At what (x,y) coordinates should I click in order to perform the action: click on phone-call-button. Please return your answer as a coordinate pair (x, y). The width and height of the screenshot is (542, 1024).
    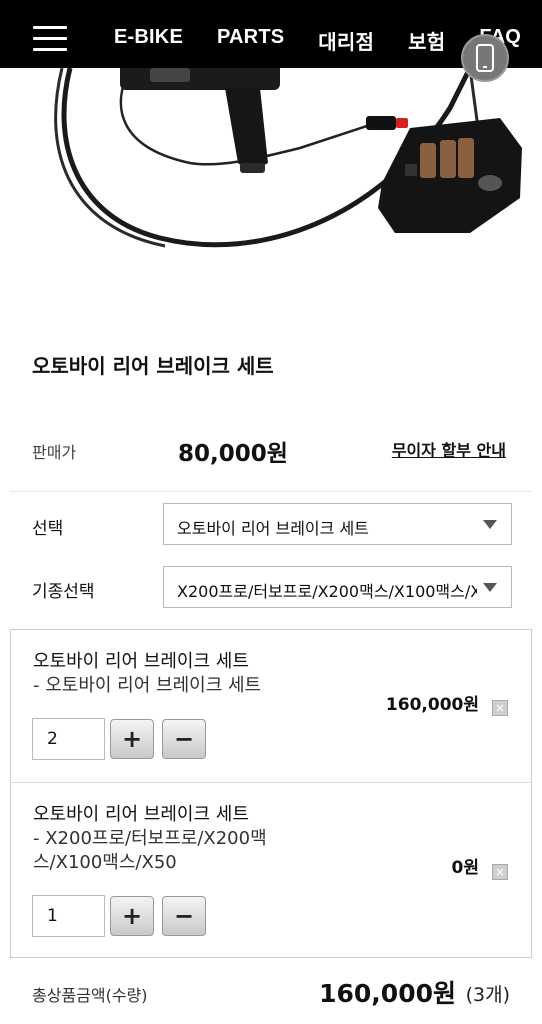
    Looking at the image, I should click on (485, 58).